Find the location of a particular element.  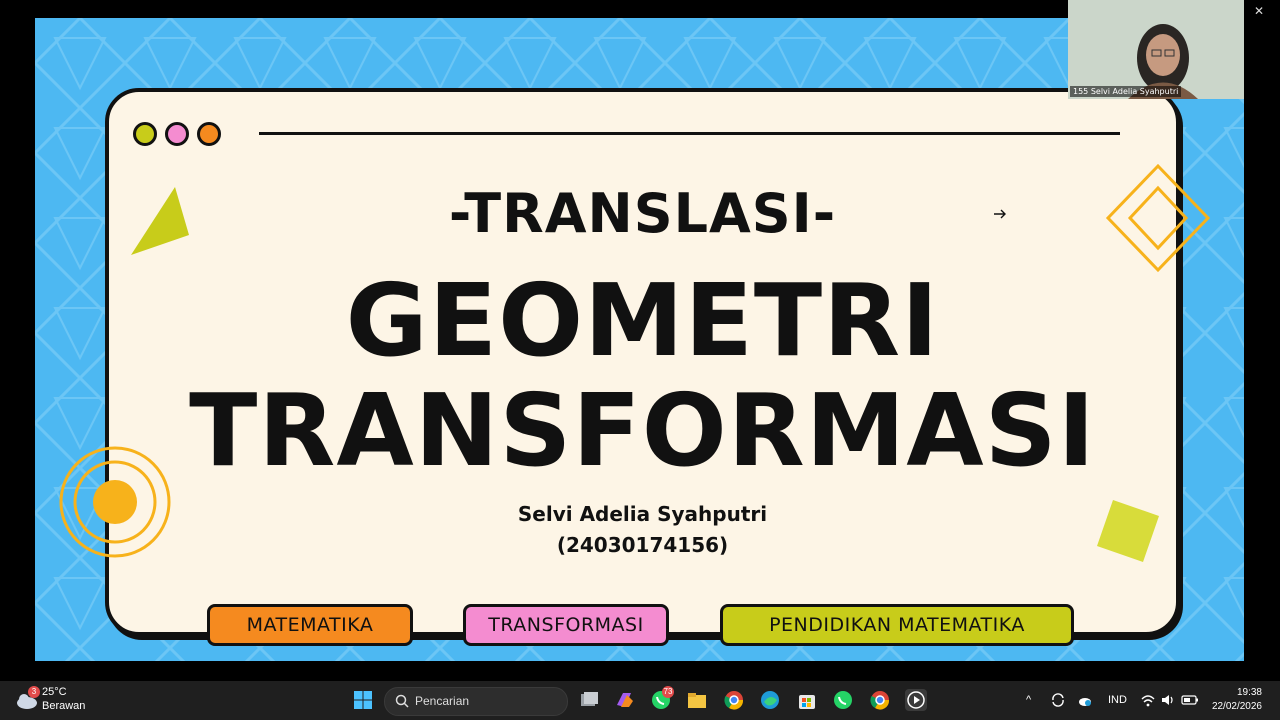

volume-icon is located at coordinates (1171, 703).